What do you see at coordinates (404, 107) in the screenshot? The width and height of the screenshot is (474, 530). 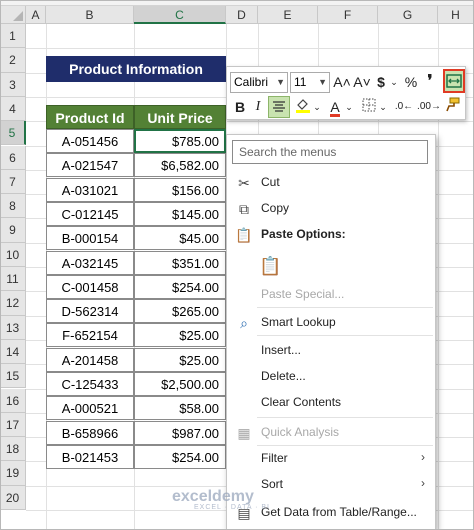 I see `decrease-decimal-icon: .0←` at bounding box center [404, 107].